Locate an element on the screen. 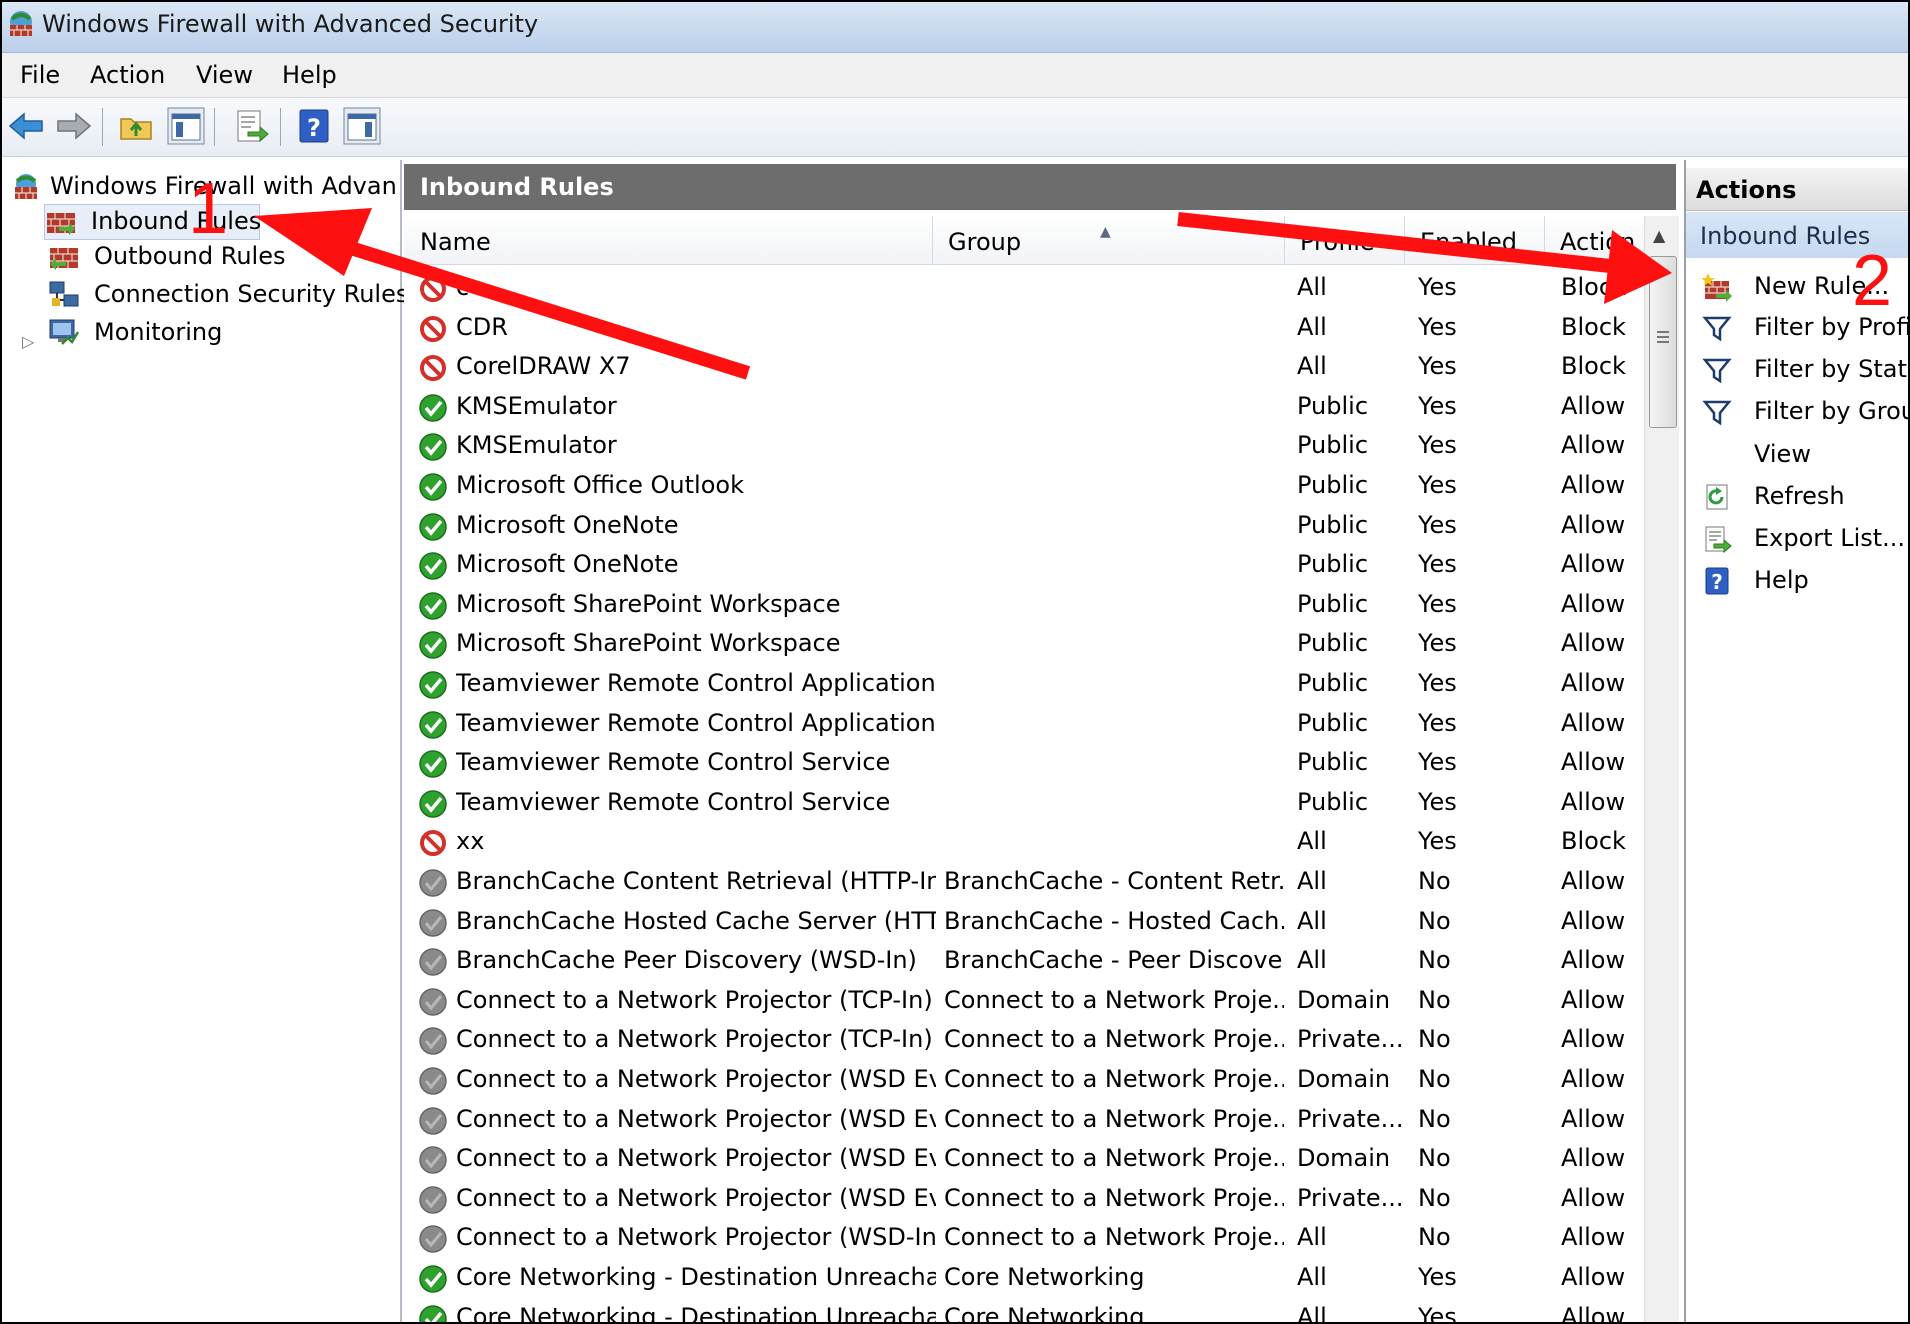 The width and height of the screenshot is (1910, 1324). action-help: ? Help is located at coordinates (1797, 581).